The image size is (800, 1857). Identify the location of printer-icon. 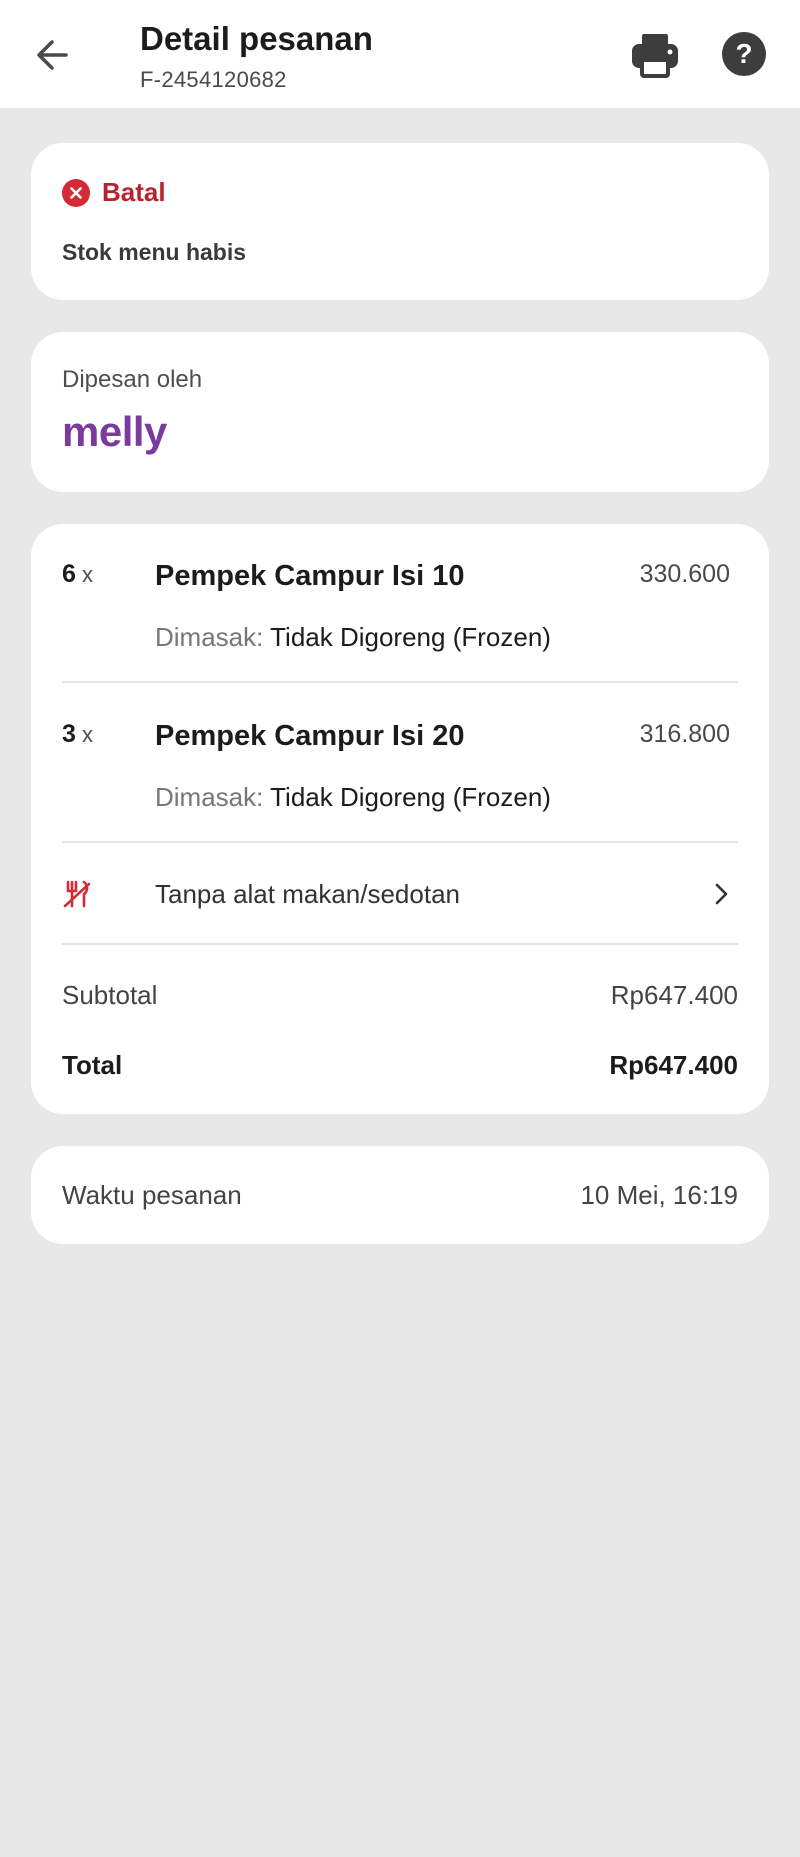
(655, 56).